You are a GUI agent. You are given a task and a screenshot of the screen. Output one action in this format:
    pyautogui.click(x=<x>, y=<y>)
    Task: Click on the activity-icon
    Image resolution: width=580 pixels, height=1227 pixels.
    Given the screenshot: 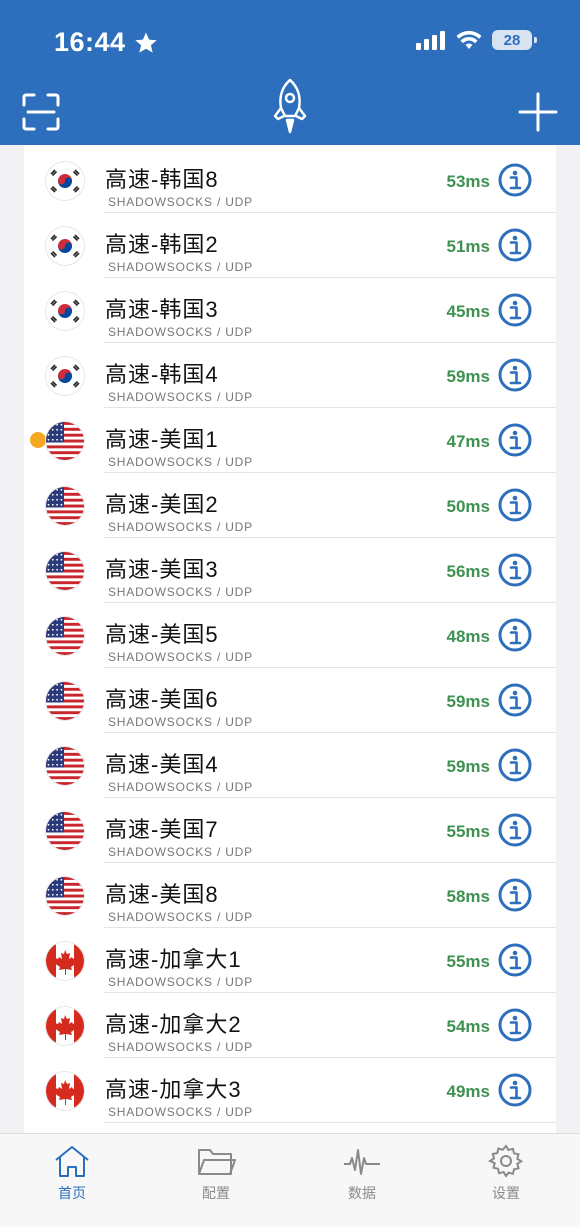 What is the action you would take?
    pyautogui.click(x=362, y=1162)
    